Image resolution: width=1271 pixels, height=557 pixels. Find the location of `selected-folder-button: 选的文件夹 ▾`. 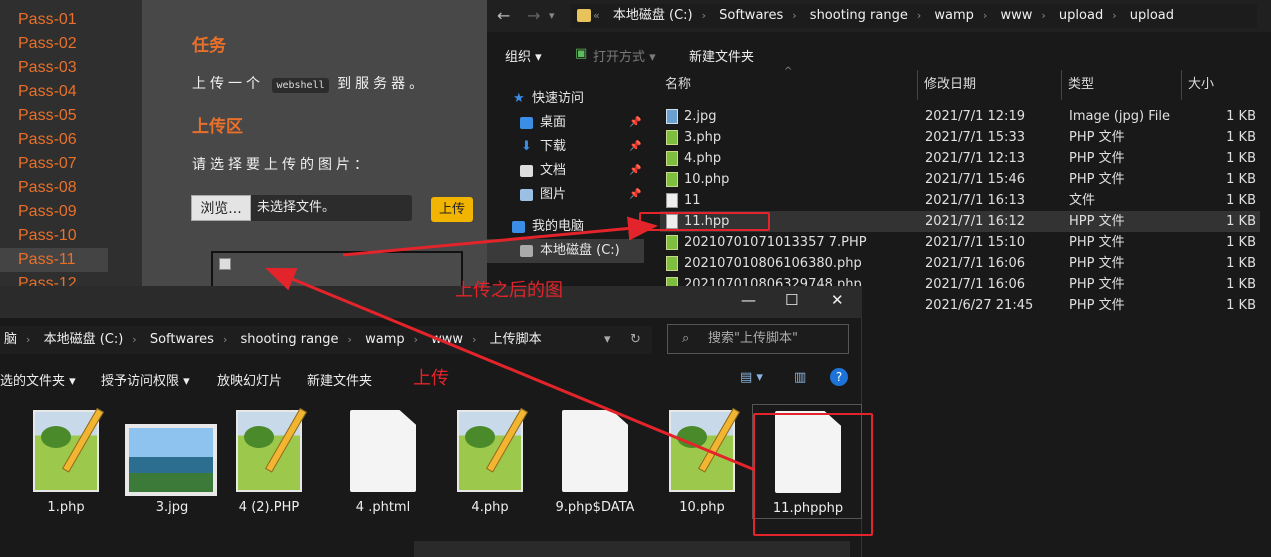

selected-folder-button: 选的文件夹 ▾ is located at coordinates (38, 379).